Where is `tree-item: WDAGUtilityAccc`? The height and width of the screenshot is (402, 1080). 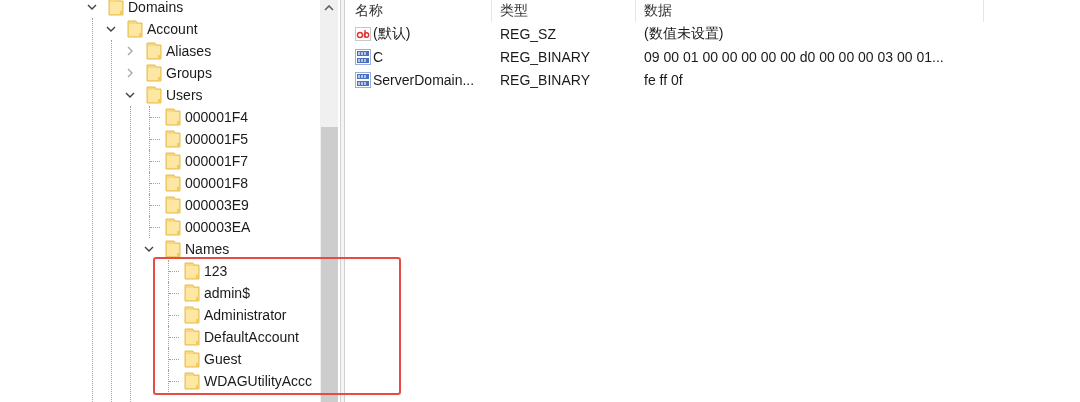
tree-item: WDAGUtilityAccc is located at coordinates (236, 381).